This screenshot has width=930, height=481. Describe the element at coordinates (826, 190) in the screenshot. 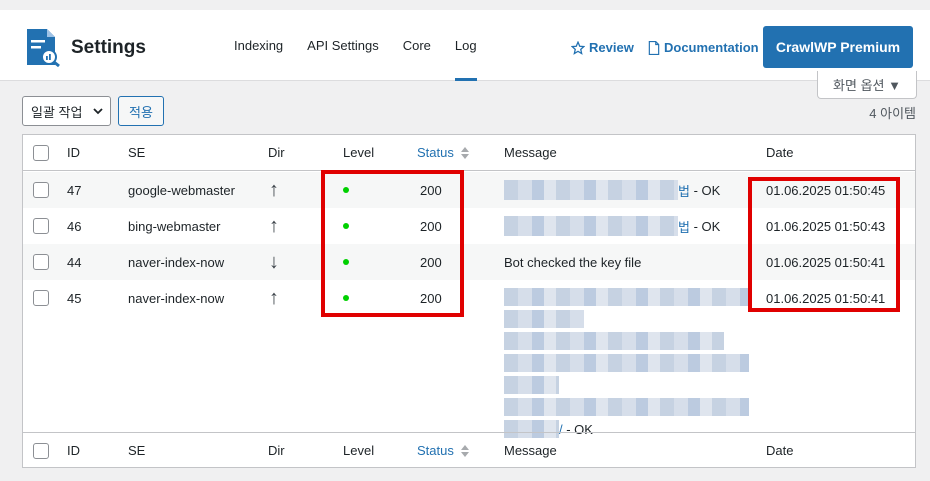

I see `row-date: 01.06.2025 01:50:45` at that location.